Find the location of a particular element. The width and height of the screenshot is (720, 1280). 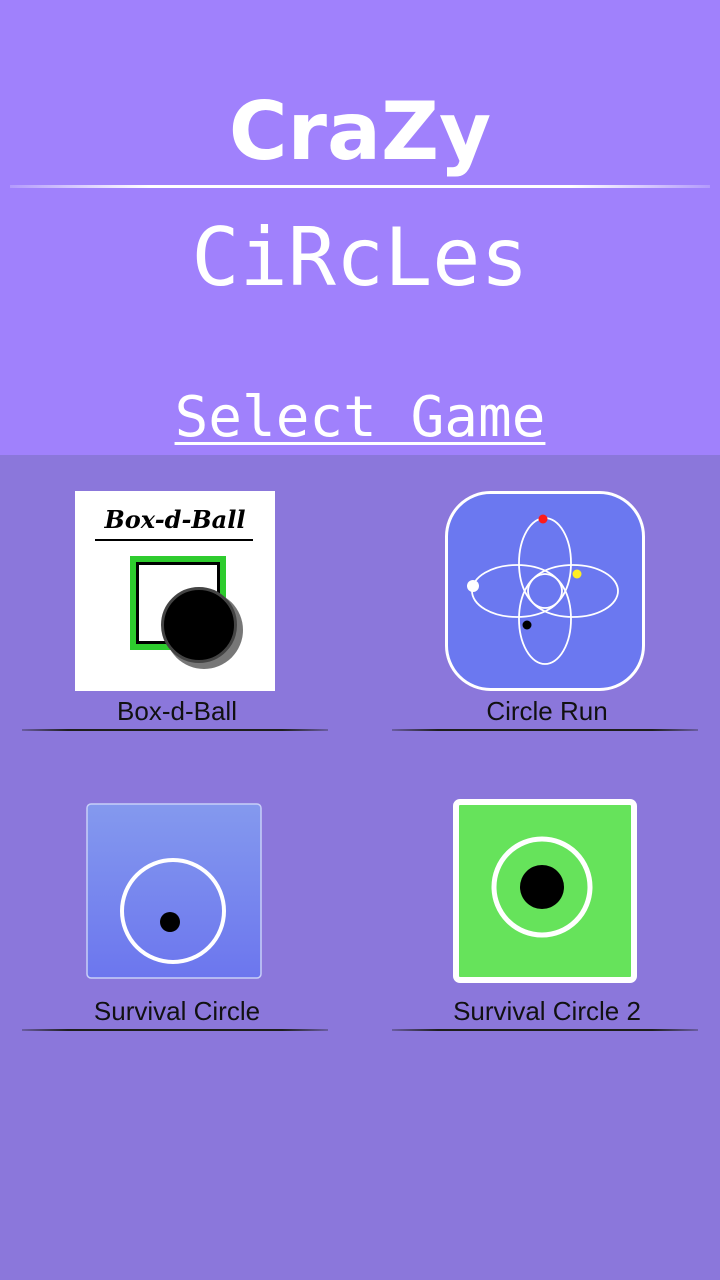

title-divider is located at coordinates (360, 186).